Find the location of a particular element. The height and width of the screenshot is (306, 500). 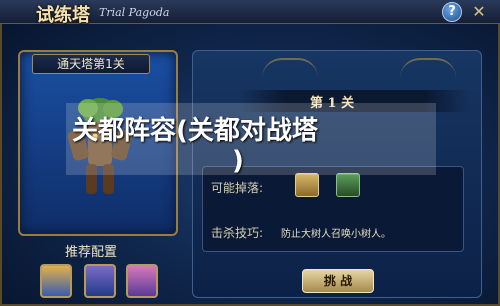

book-drop-icon is located at coordinates (348, 185).